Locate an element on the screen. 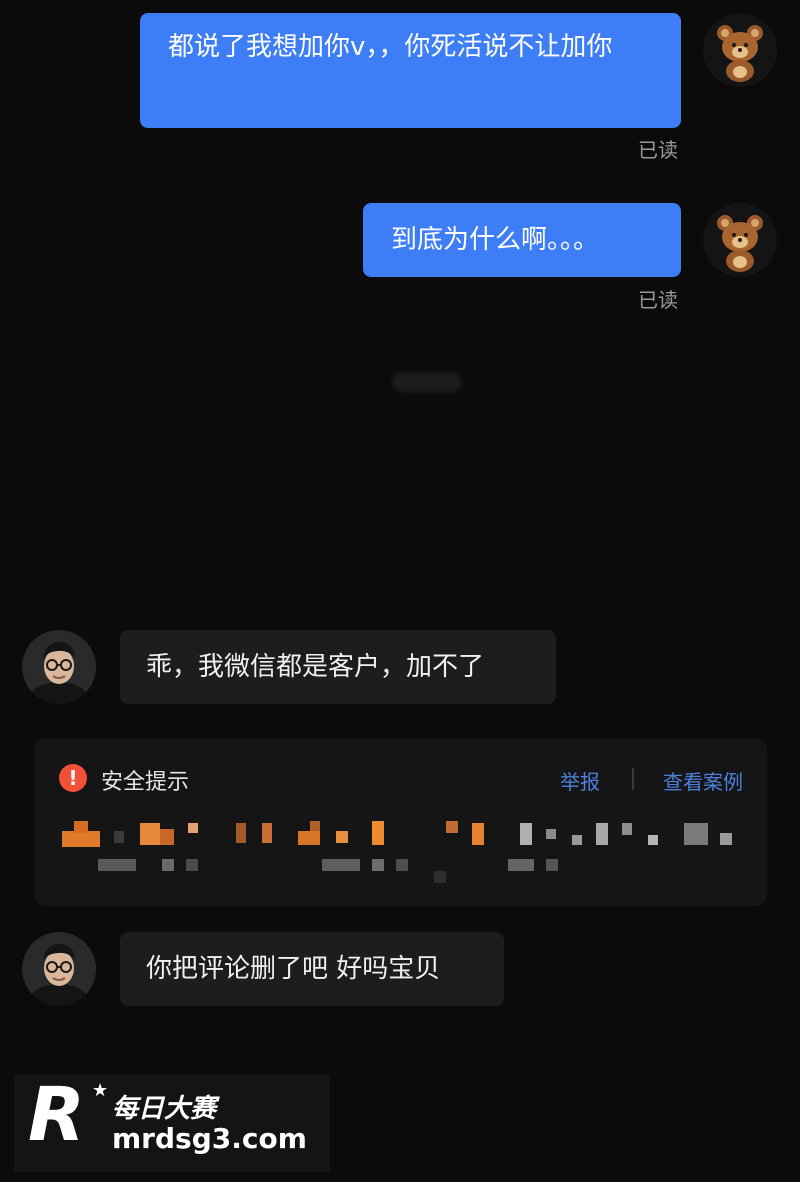  message-text: 你把评论删了吧 好吗宝贝 is located at coordinates (293, 969).